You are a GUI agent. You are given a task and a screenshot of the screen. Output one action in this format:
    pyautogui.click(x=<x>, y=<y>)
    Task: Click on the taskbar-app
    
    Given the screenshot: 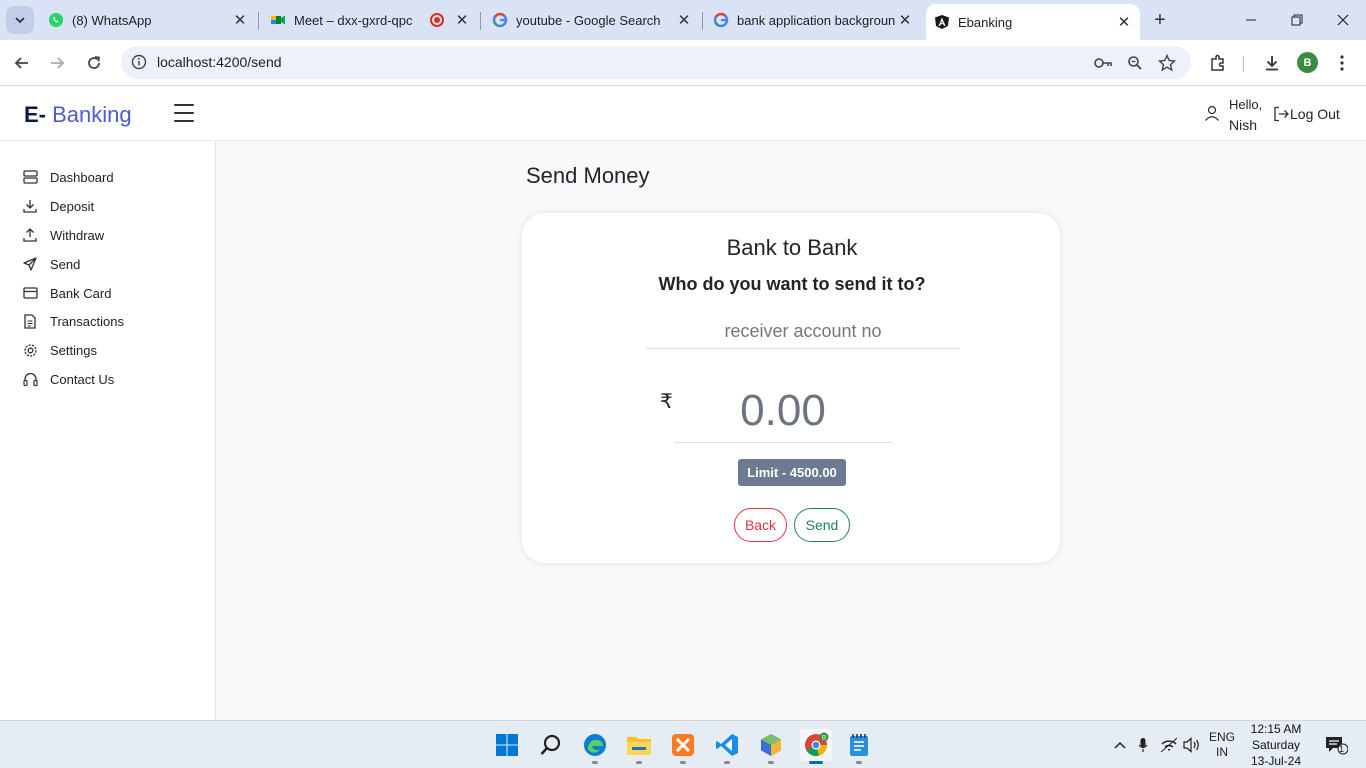 What is the action you would take?
    pyautogui.click(x=771, y=746)
    